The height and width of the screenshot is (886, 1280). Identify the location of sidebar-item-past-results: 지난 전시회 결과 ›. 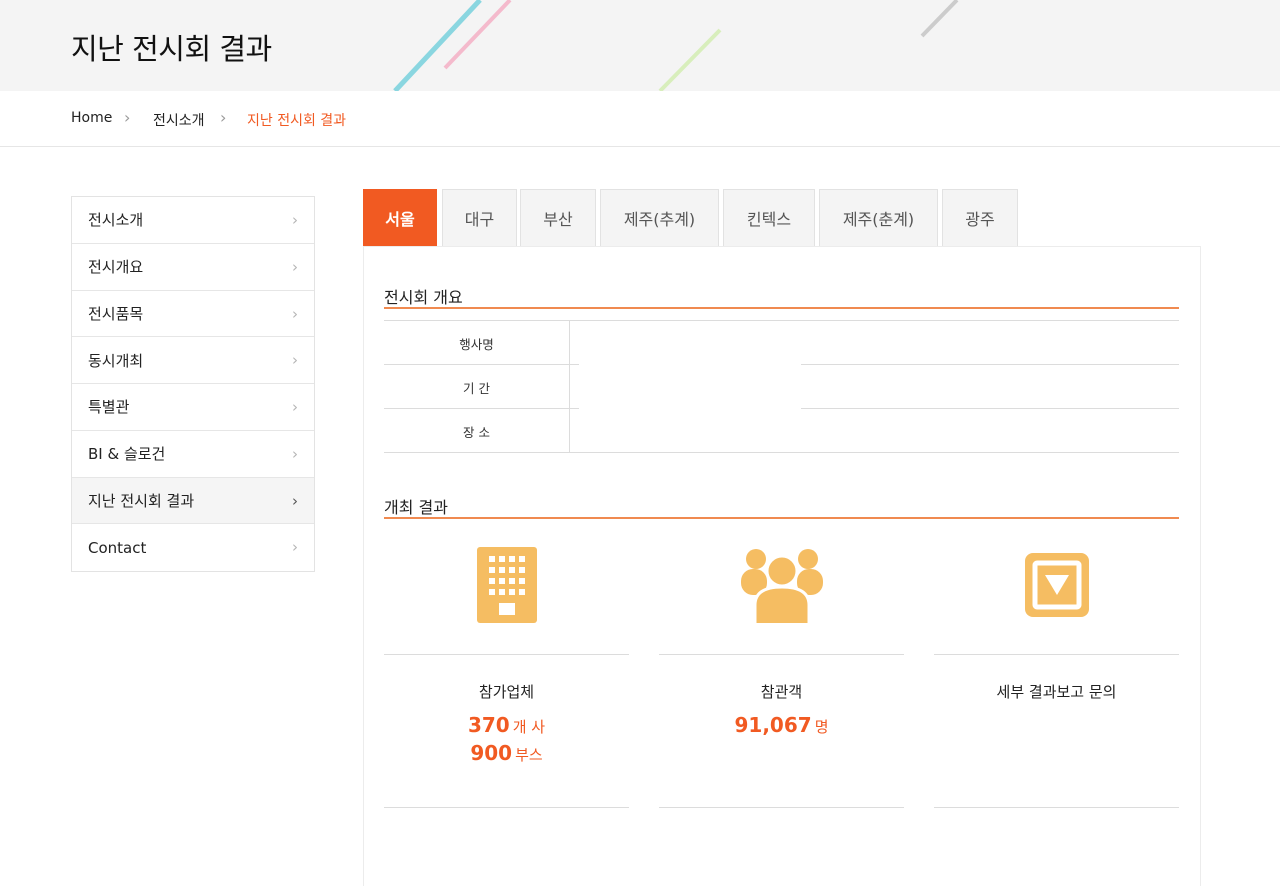
(193, 501).